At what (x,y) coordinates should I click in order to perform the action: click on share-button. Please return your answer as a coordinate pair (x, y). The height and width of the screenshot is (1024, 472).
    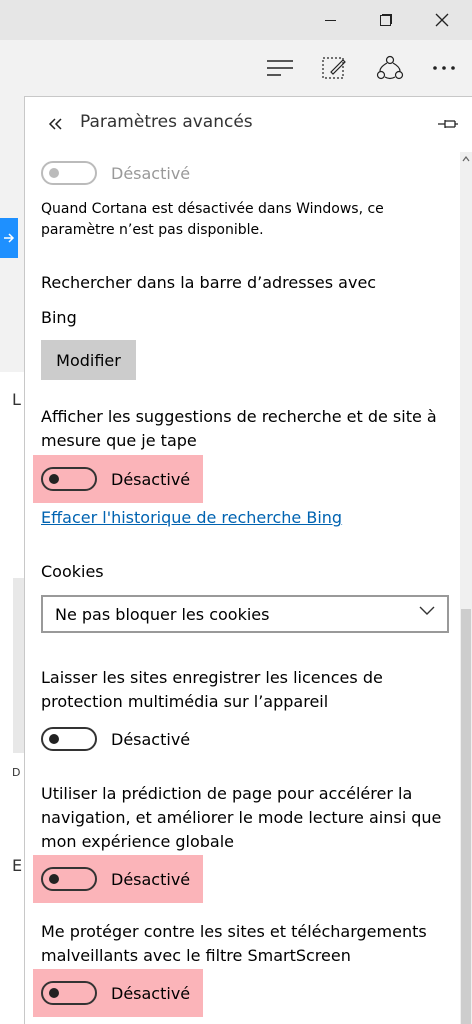
    Looking at the image, I should click on (390, 68).